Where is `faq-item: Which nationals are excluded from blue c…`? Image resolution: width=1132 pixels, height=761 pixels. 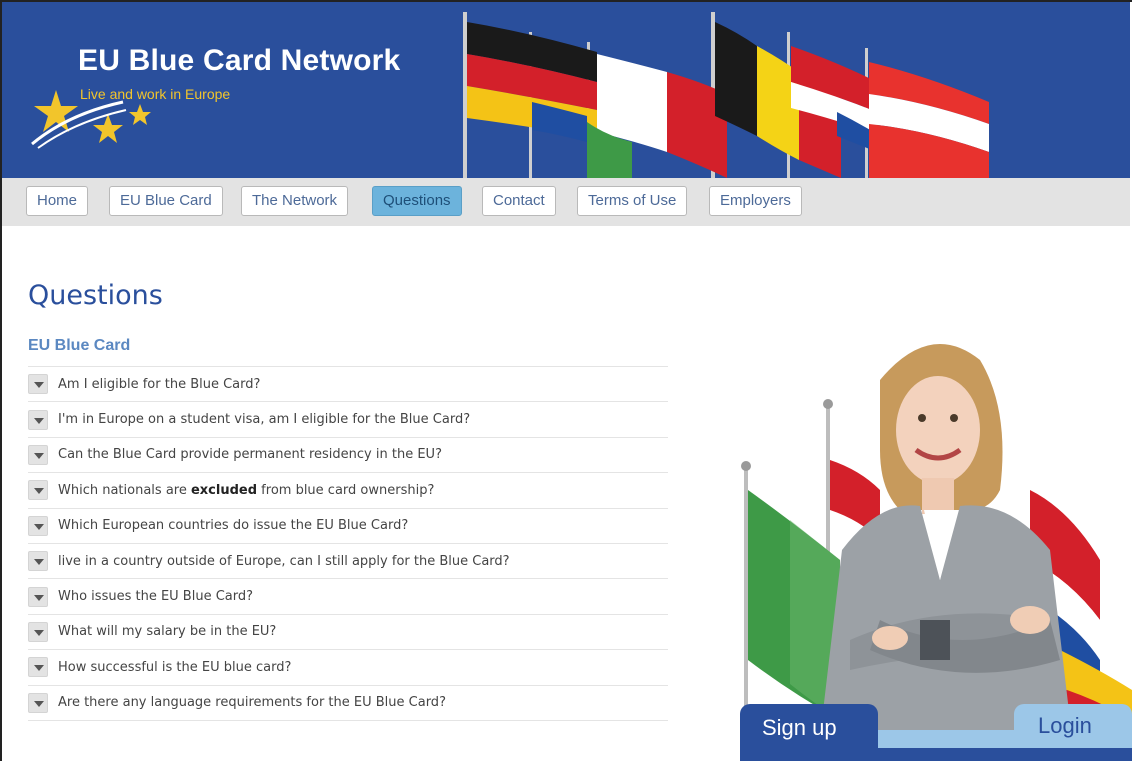
faq-item: Which nationals are excluded from blue c… is located at coordinates (348, 491).